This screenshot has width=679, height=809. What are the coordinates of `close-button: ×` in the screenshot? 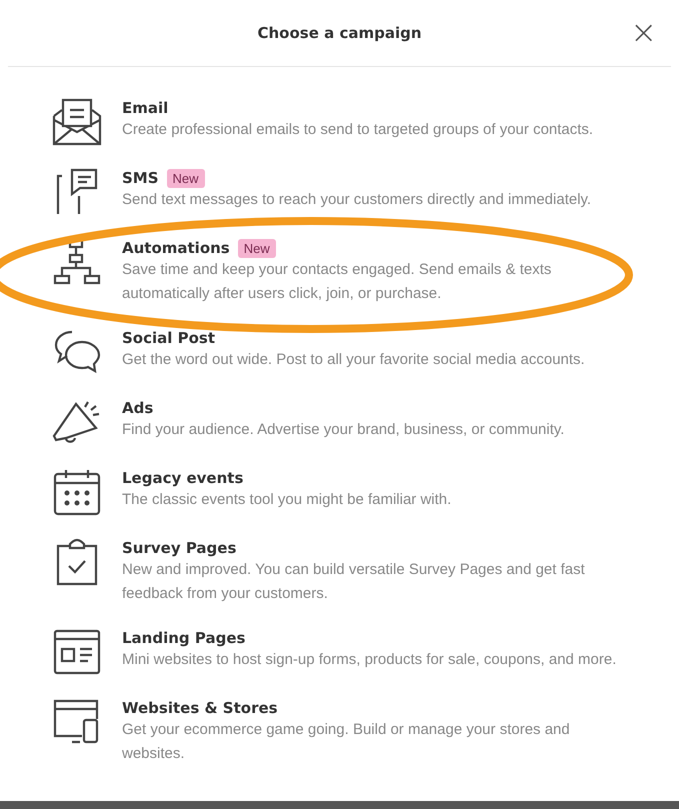 It's located at (643, 32).